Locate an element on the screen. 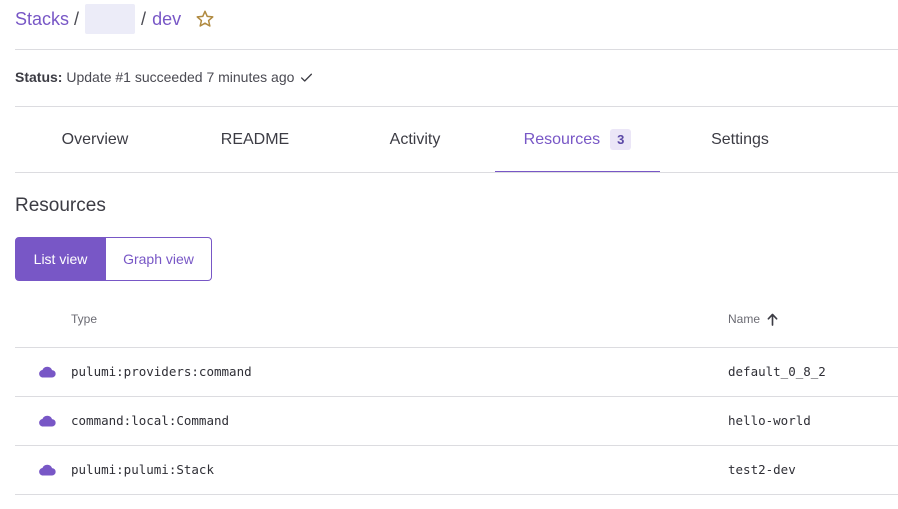  tab-label: Resources is located at coordinates (562, 139).